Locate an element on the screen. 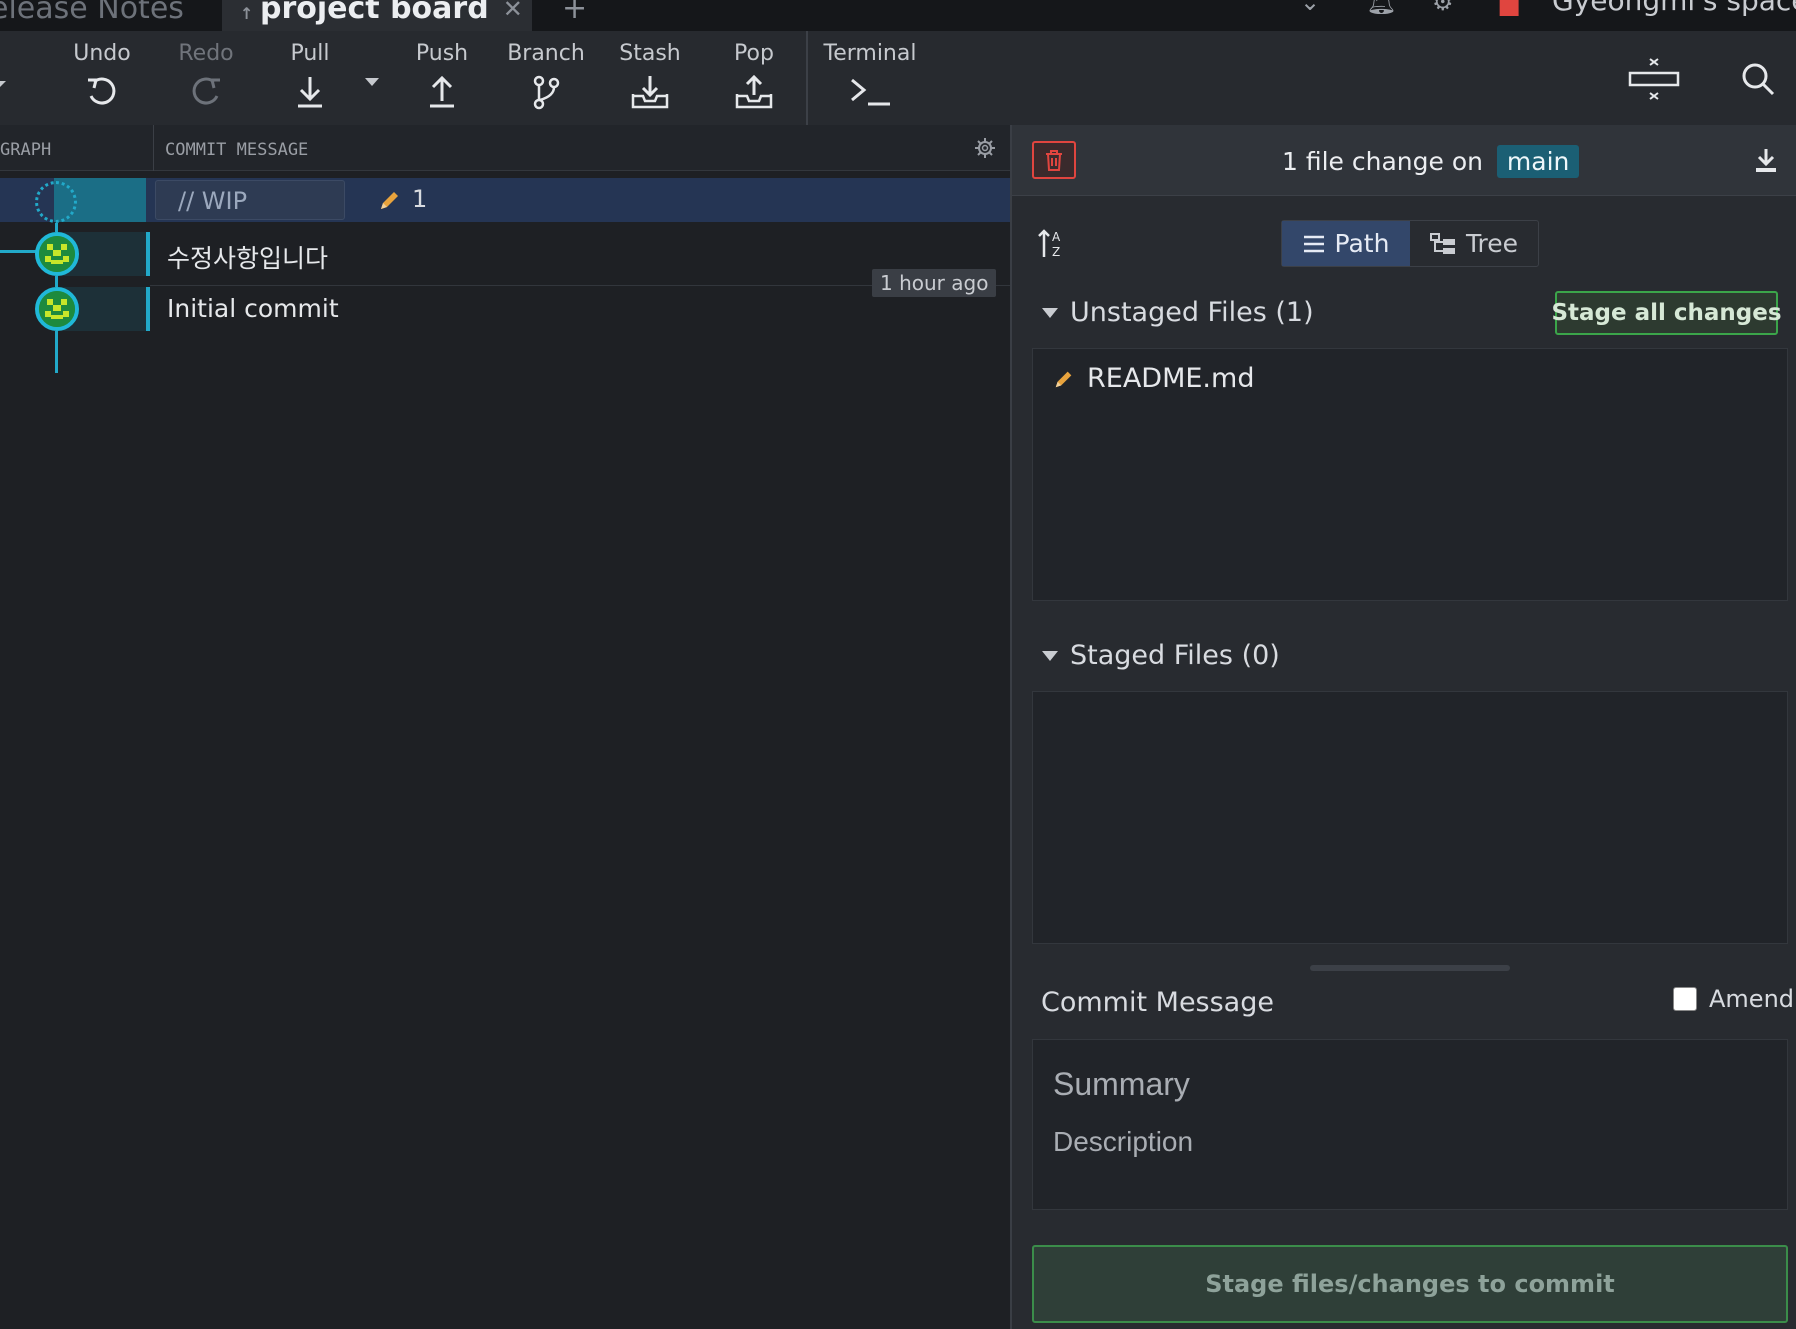  list-icon is located at coordinates (1313, 243).